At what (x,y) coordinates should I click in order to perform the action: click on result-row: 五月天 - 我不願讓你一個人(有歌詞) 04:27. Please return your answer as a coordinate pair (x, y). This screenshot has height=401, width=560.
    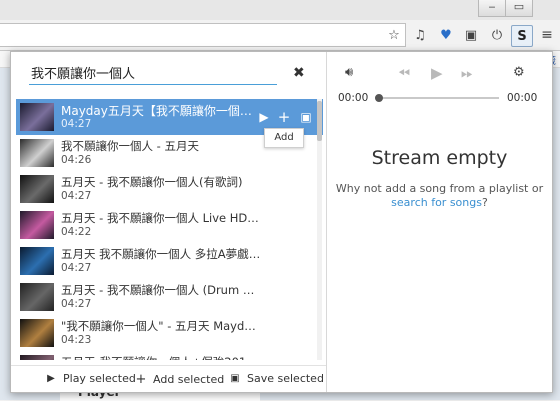
    Looking at the image, I should click on (169, 189).